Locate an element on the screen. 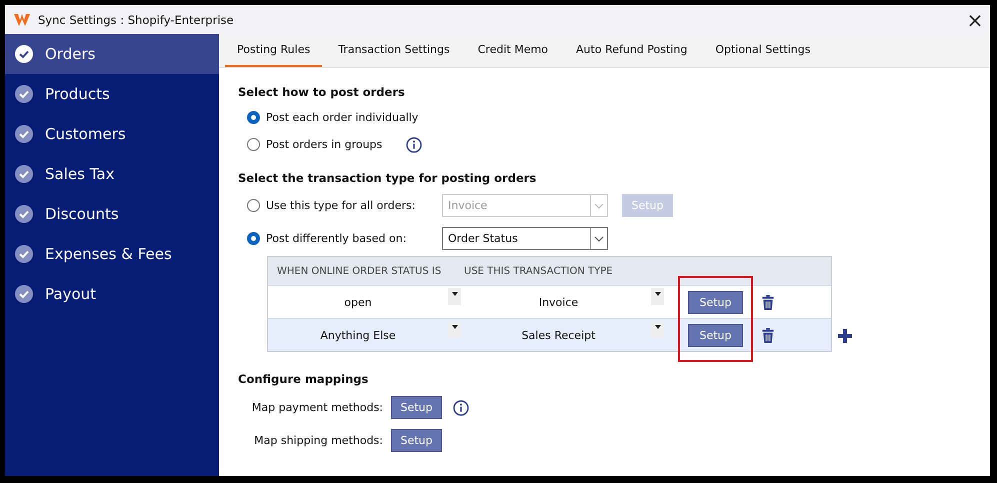 The image size is (997, 483). mapping-label: Map payment methods: is located at coordinates (316, 407).